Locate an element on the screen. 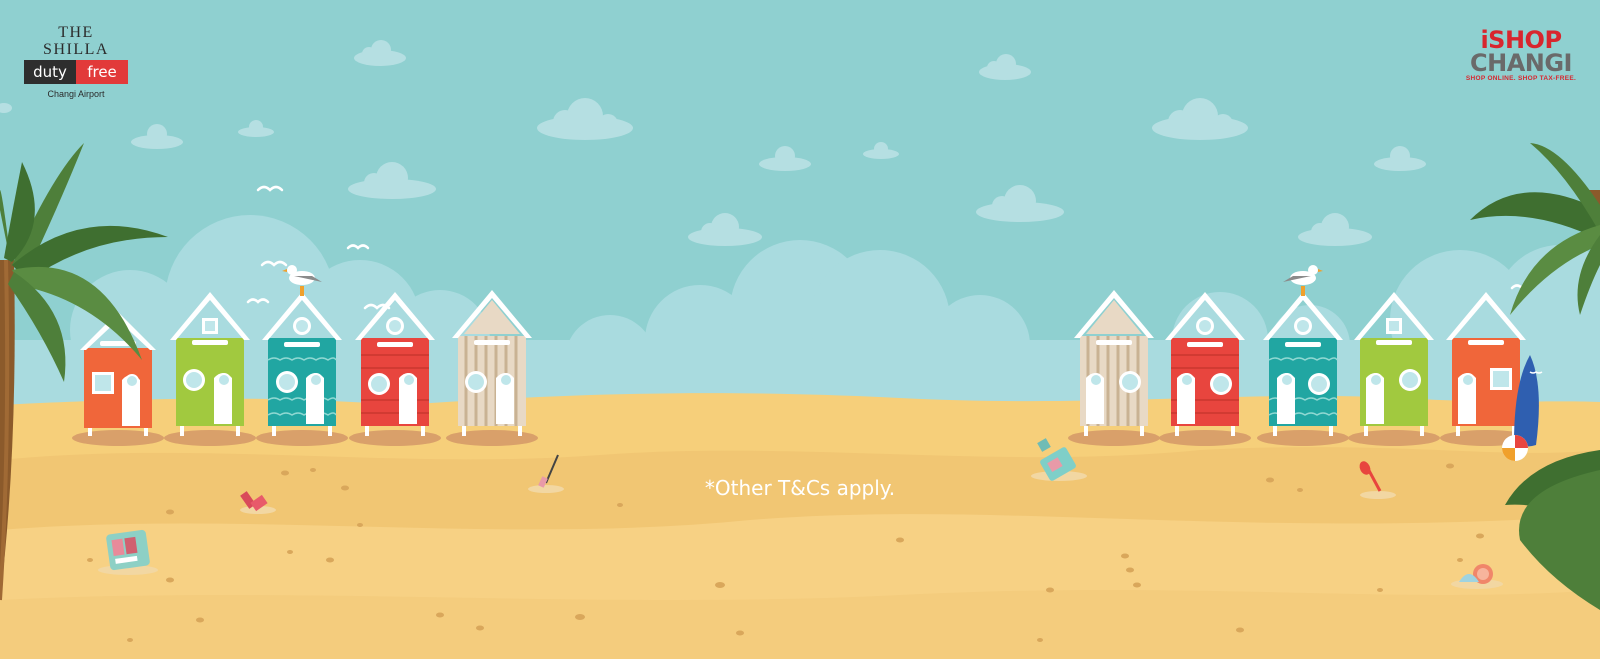 Image resolution: width=1600 pixels, height=659 pixels. logo-line-2: duty free is located at coordinates (76, 72).